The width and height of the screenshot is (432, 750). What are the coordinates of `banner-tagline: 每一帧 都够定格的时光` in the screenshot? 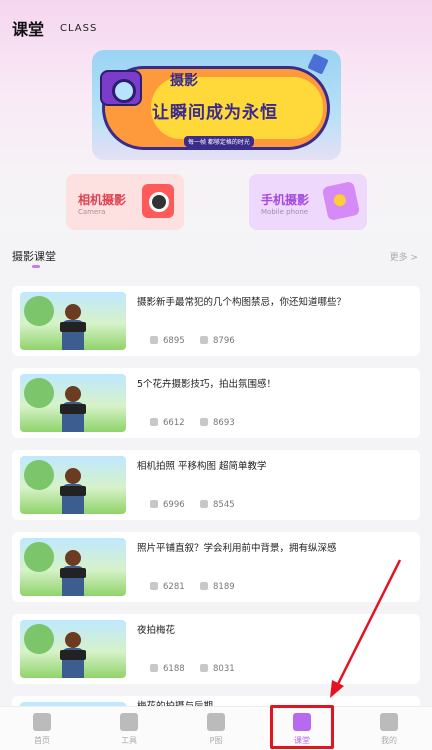 It's located at (219, 141).